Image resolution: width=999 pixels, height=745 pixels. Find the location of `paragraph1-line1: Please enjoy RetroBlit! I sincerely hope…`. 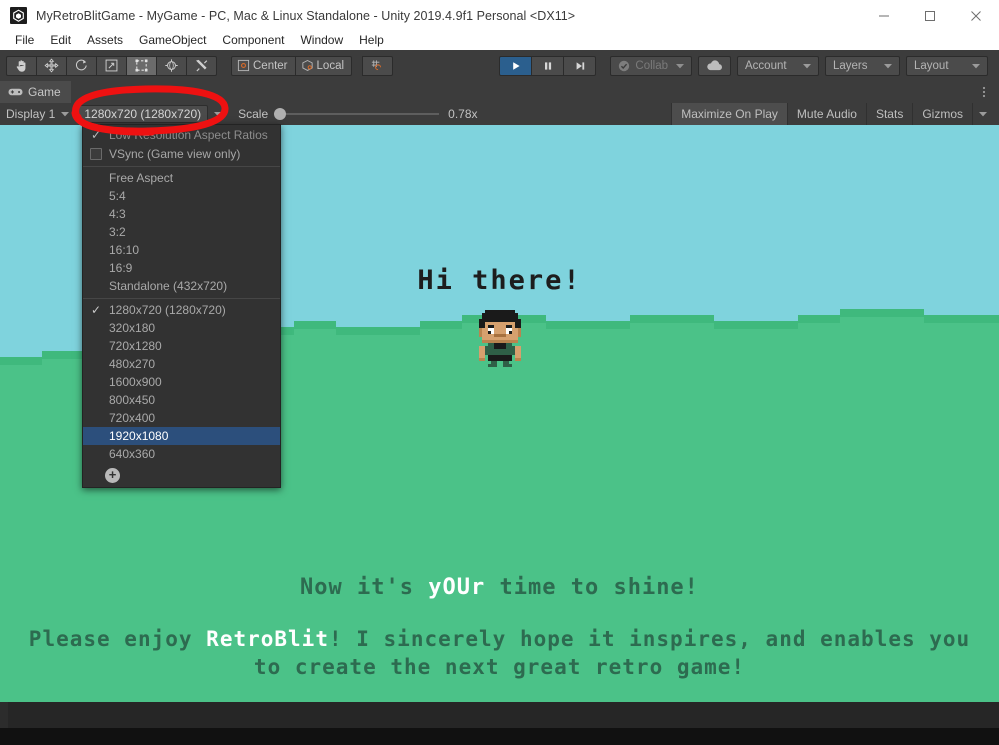

paragraph1-line1: Please enjoy RetroBlit! I sincerely hope… is located at coordinates (499, 639).